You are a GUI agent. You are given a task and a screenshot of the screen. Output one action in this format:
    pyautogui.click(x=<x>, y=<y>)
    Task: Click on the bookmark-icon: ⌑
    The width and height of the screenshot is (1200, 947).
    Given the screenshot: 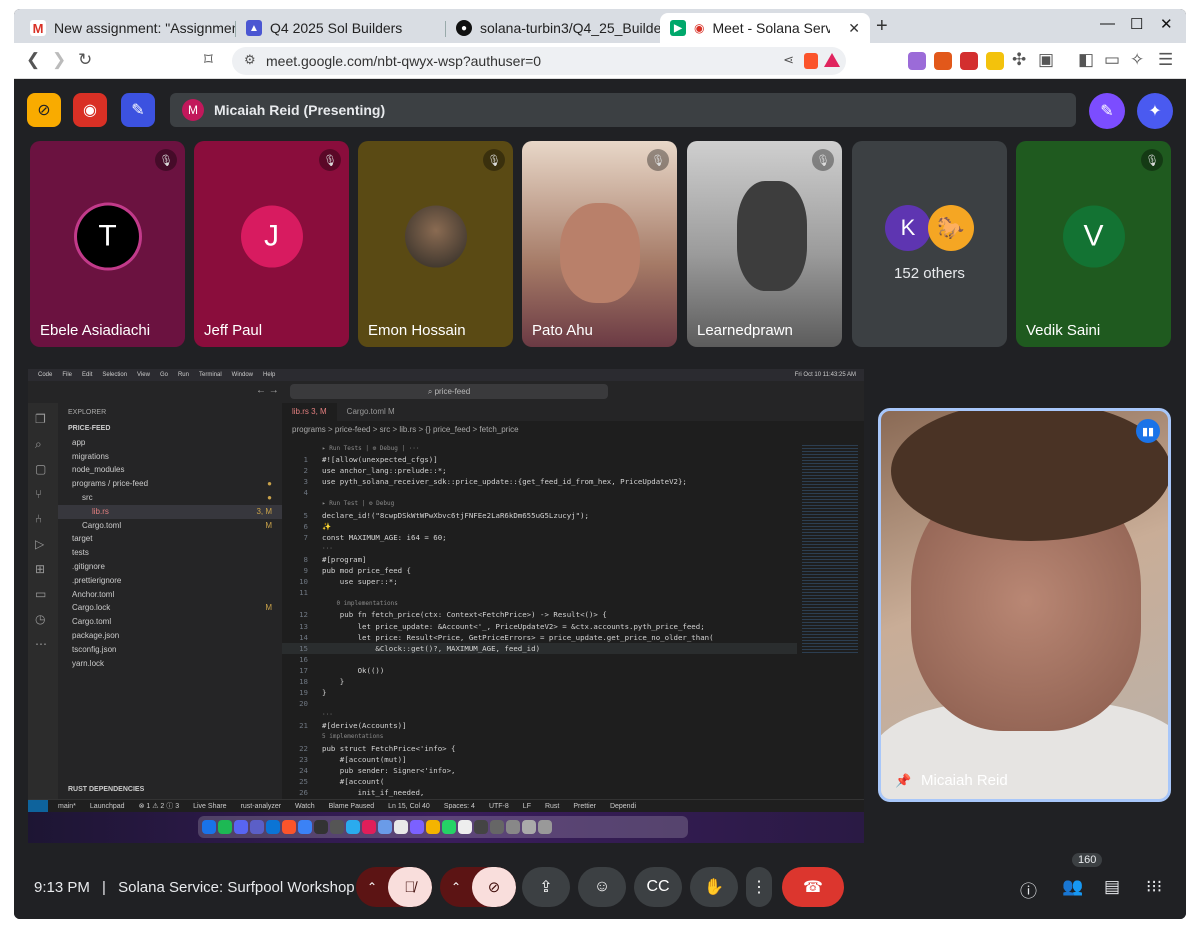 What is the action you would take?
    pyautogui.click(x=208, y=60)
    